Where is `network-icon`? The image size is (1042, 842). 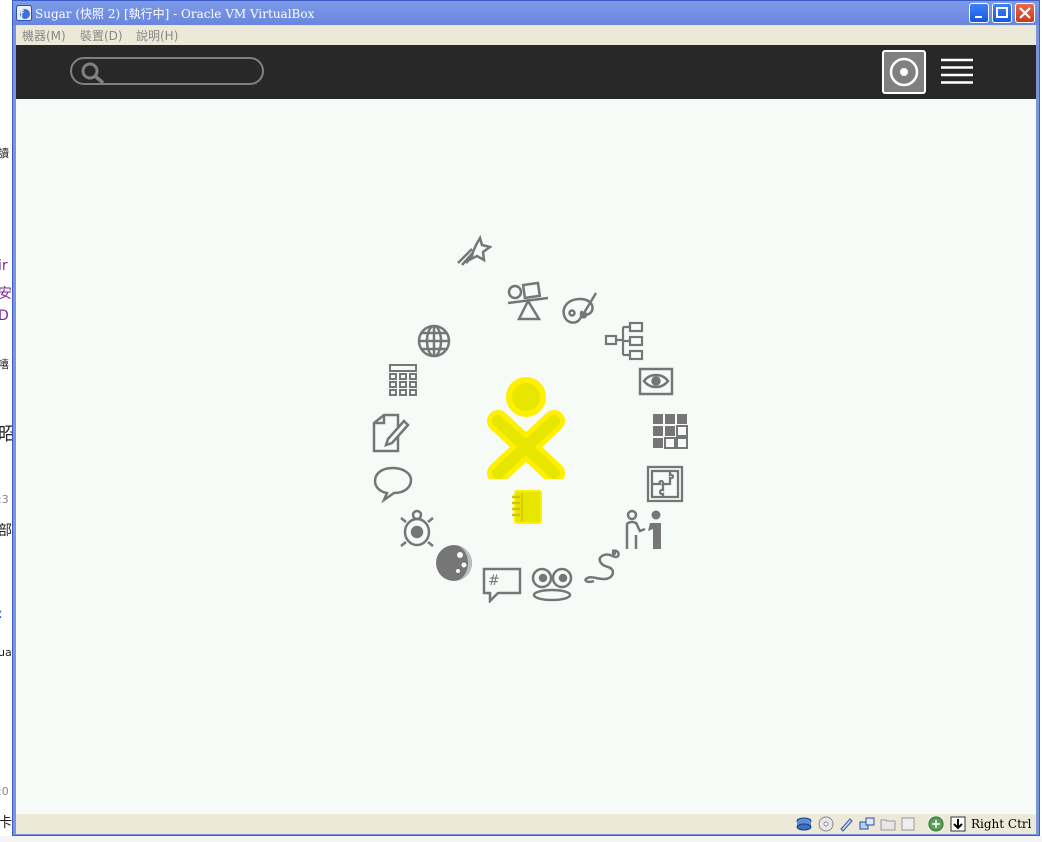 network-icon is located at coordinates (867, 824).